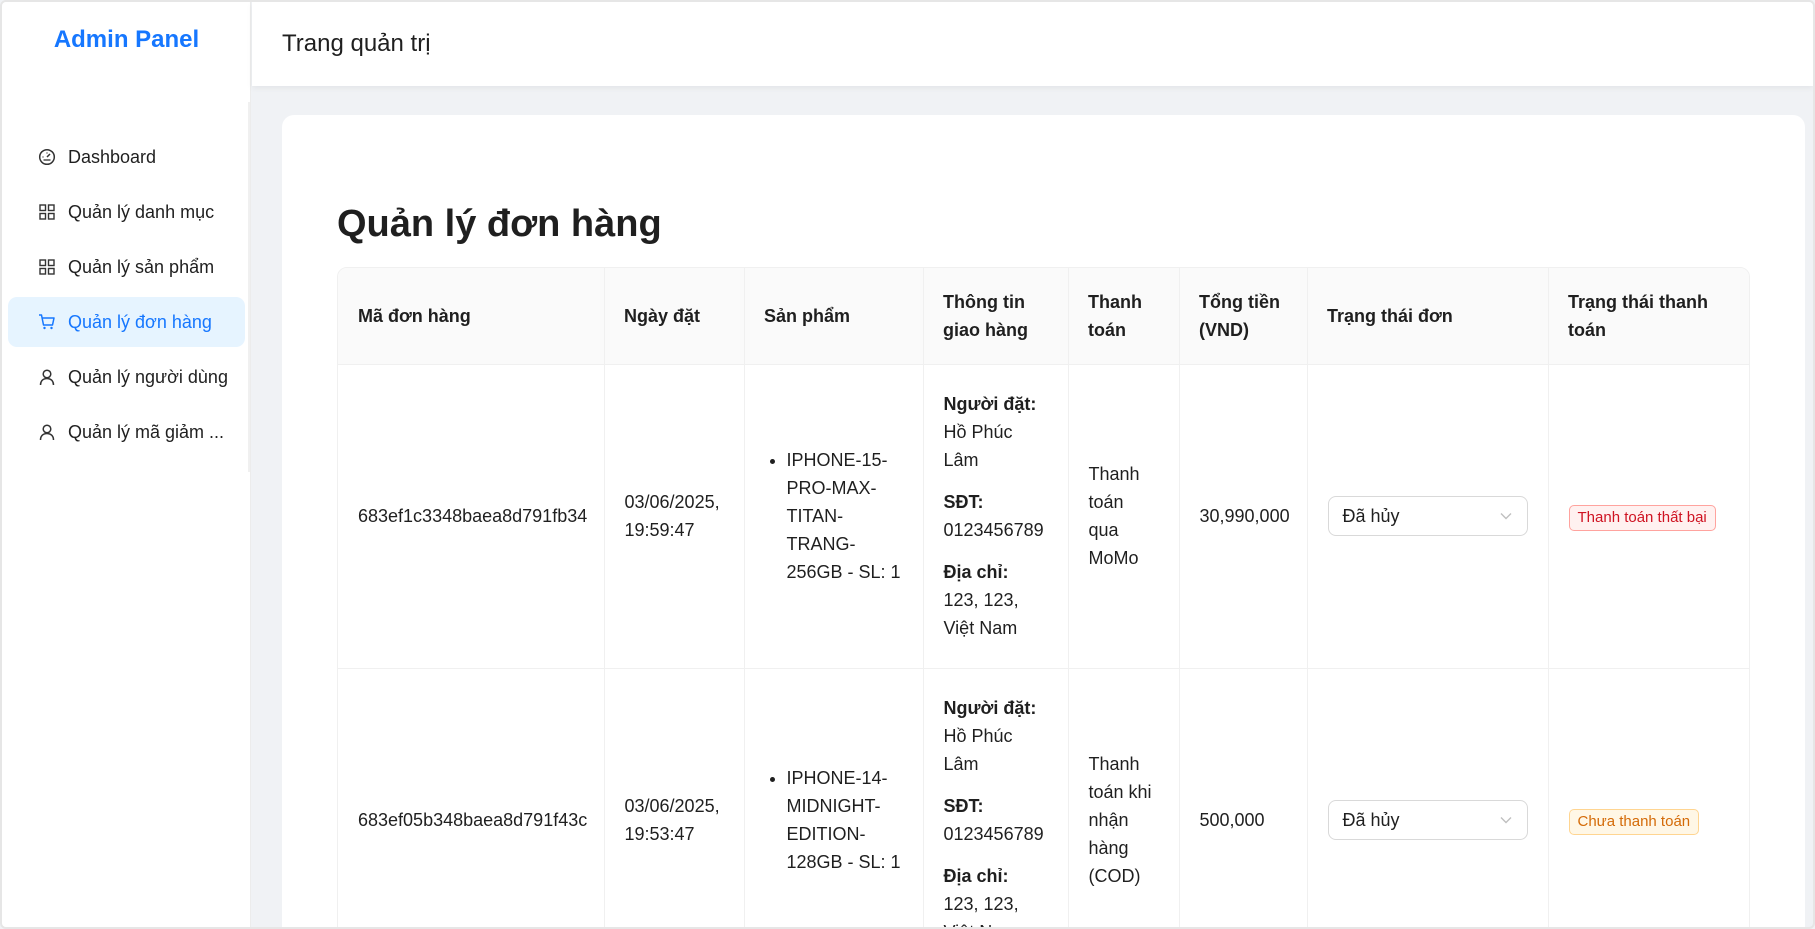 The height and width of the screenshot is (929, 1815). Describe the element at coordinates (1032, 44) in the screenshot. I see `top-header: Trang quản trị` at that location.